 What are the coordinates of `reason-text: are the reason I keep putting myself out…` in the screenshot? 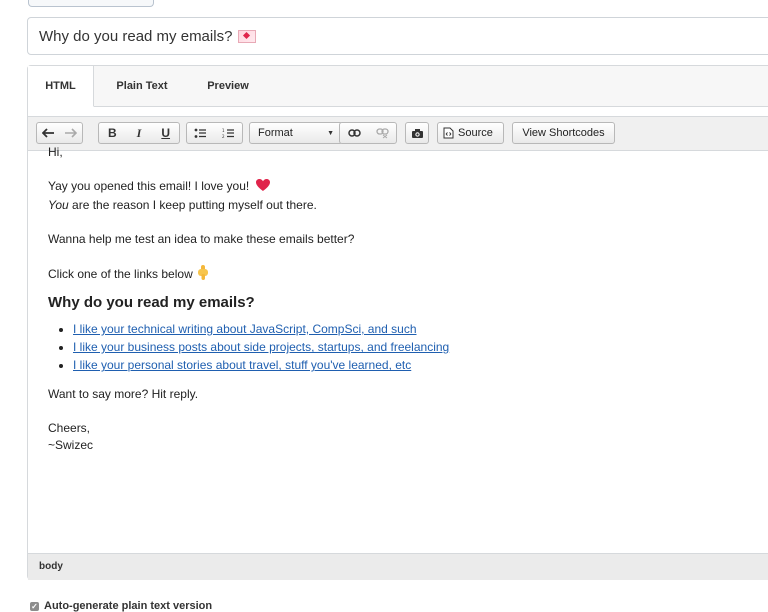 It's located at (192, 205).